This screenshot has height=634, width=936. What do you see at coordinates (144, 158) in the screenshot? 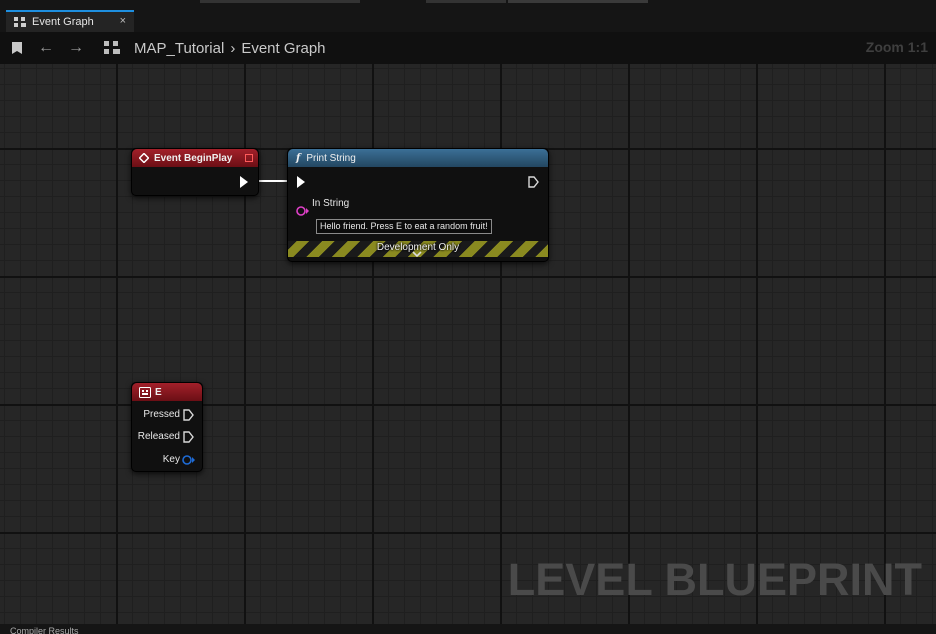
I see `event-diamond-icon` at bounding box center [144, 158].